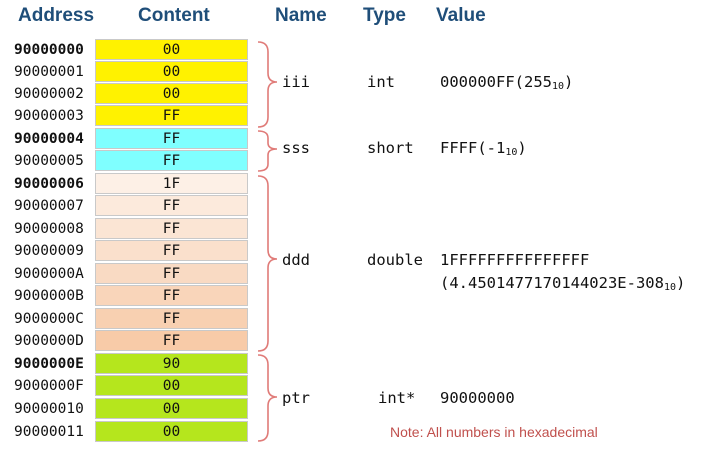 The image size is (723, 456). Describe the element at coordinates (381, 82) in the screenshot. I see `var-type-iii: int` at that location.